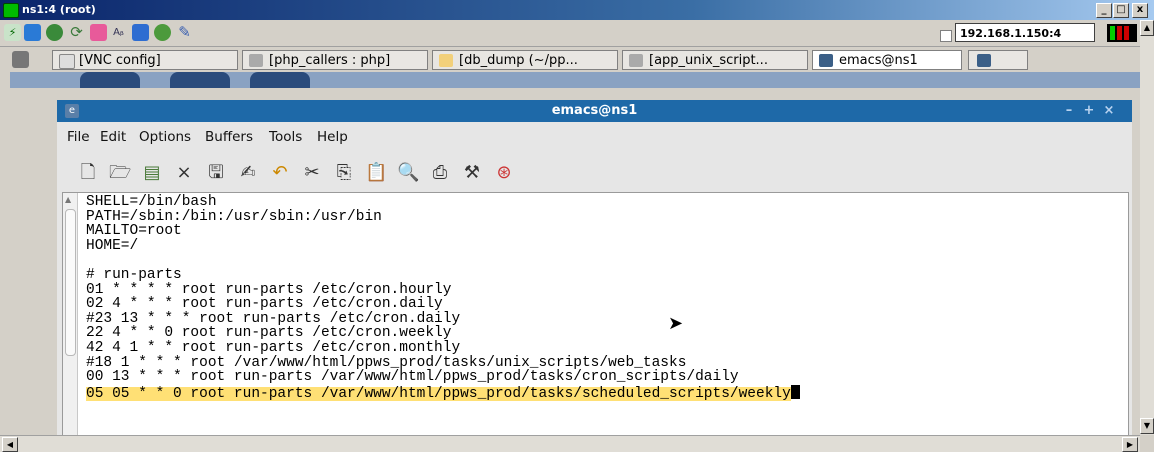 The height and width of the screenshot is (452, 1154). I want to click on transfer-icon, so click(162, 32).